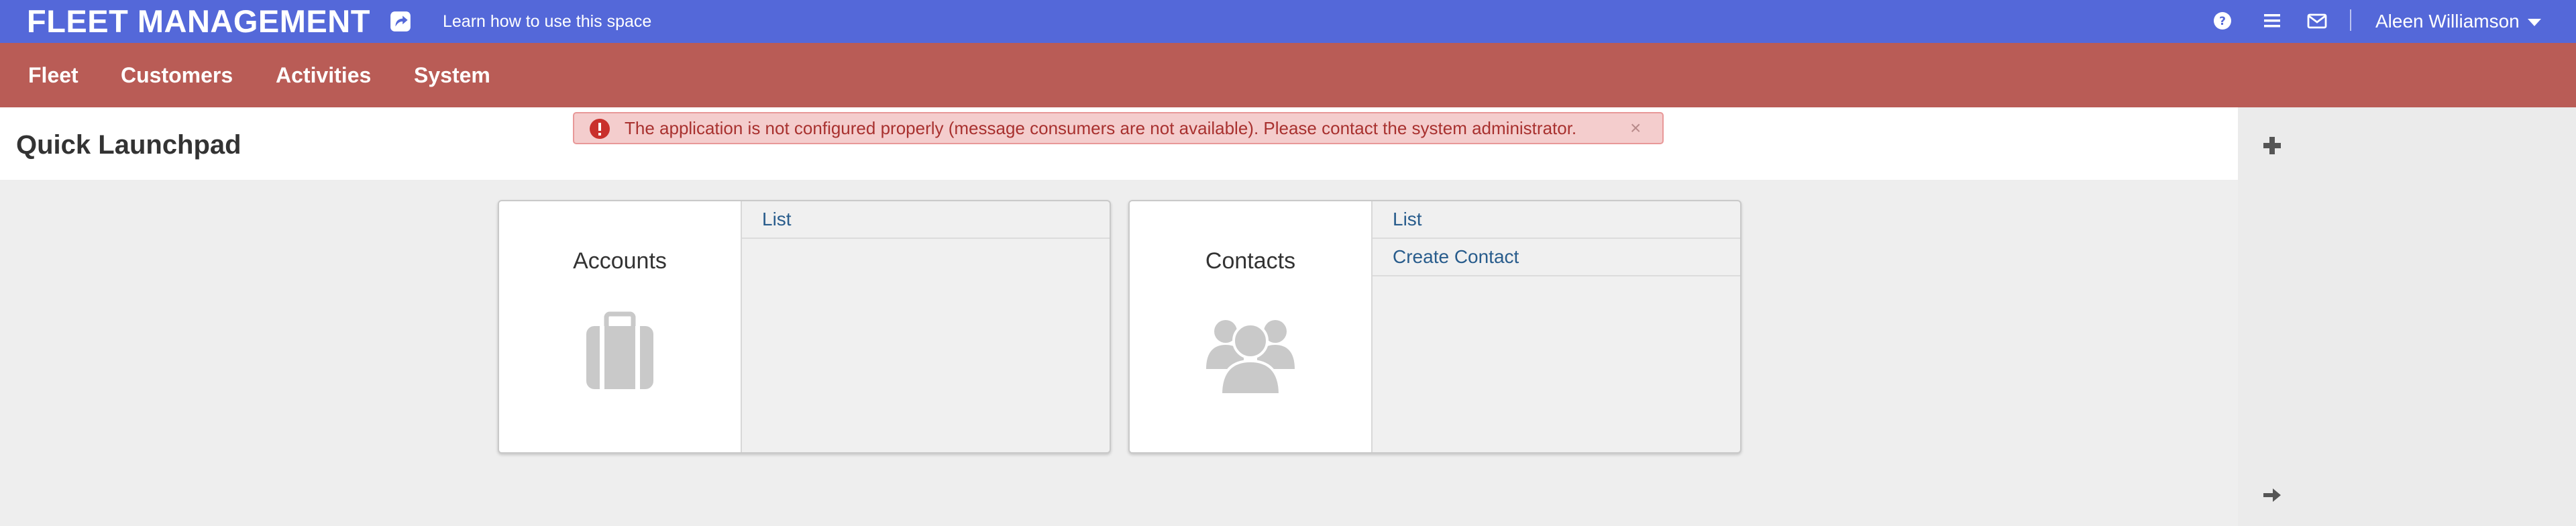 The height and width of the screenshot is (526, 2576). Describe the element at coordinates (1250, 358) in the screenshot. I see `users-icon` at that location.